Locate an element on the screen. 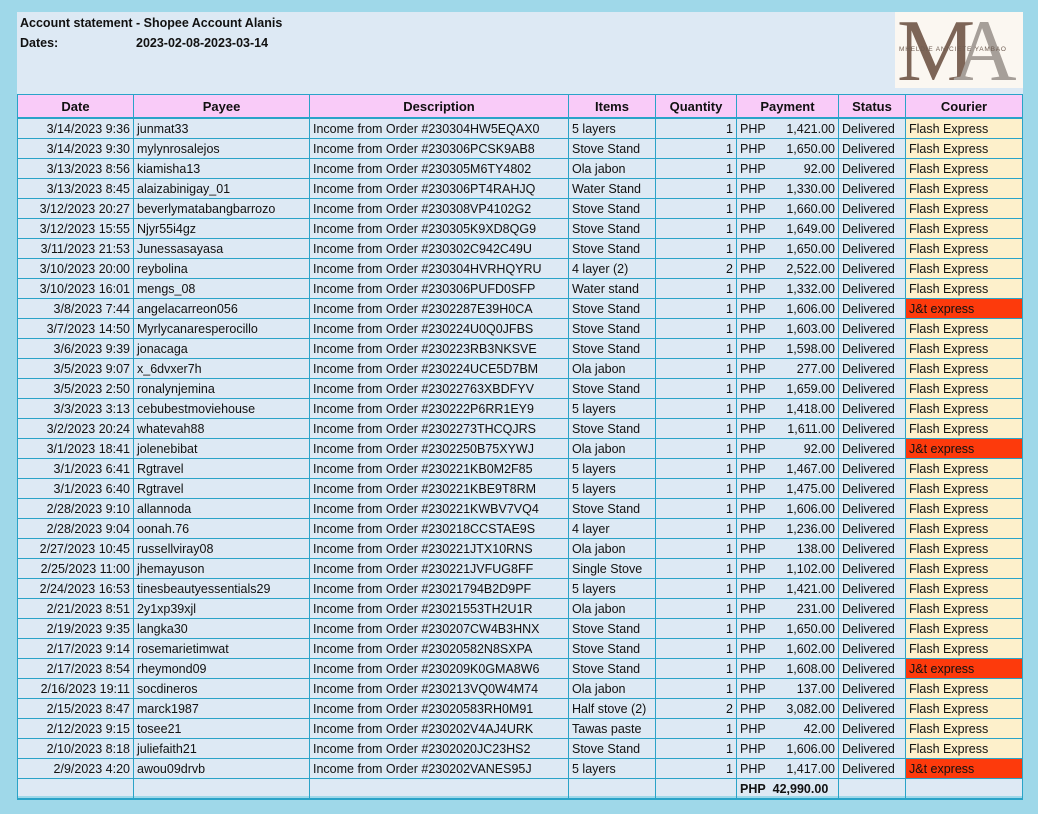  date-cell: 3/5/2023 9:07 is located at coordinates (75, 368).